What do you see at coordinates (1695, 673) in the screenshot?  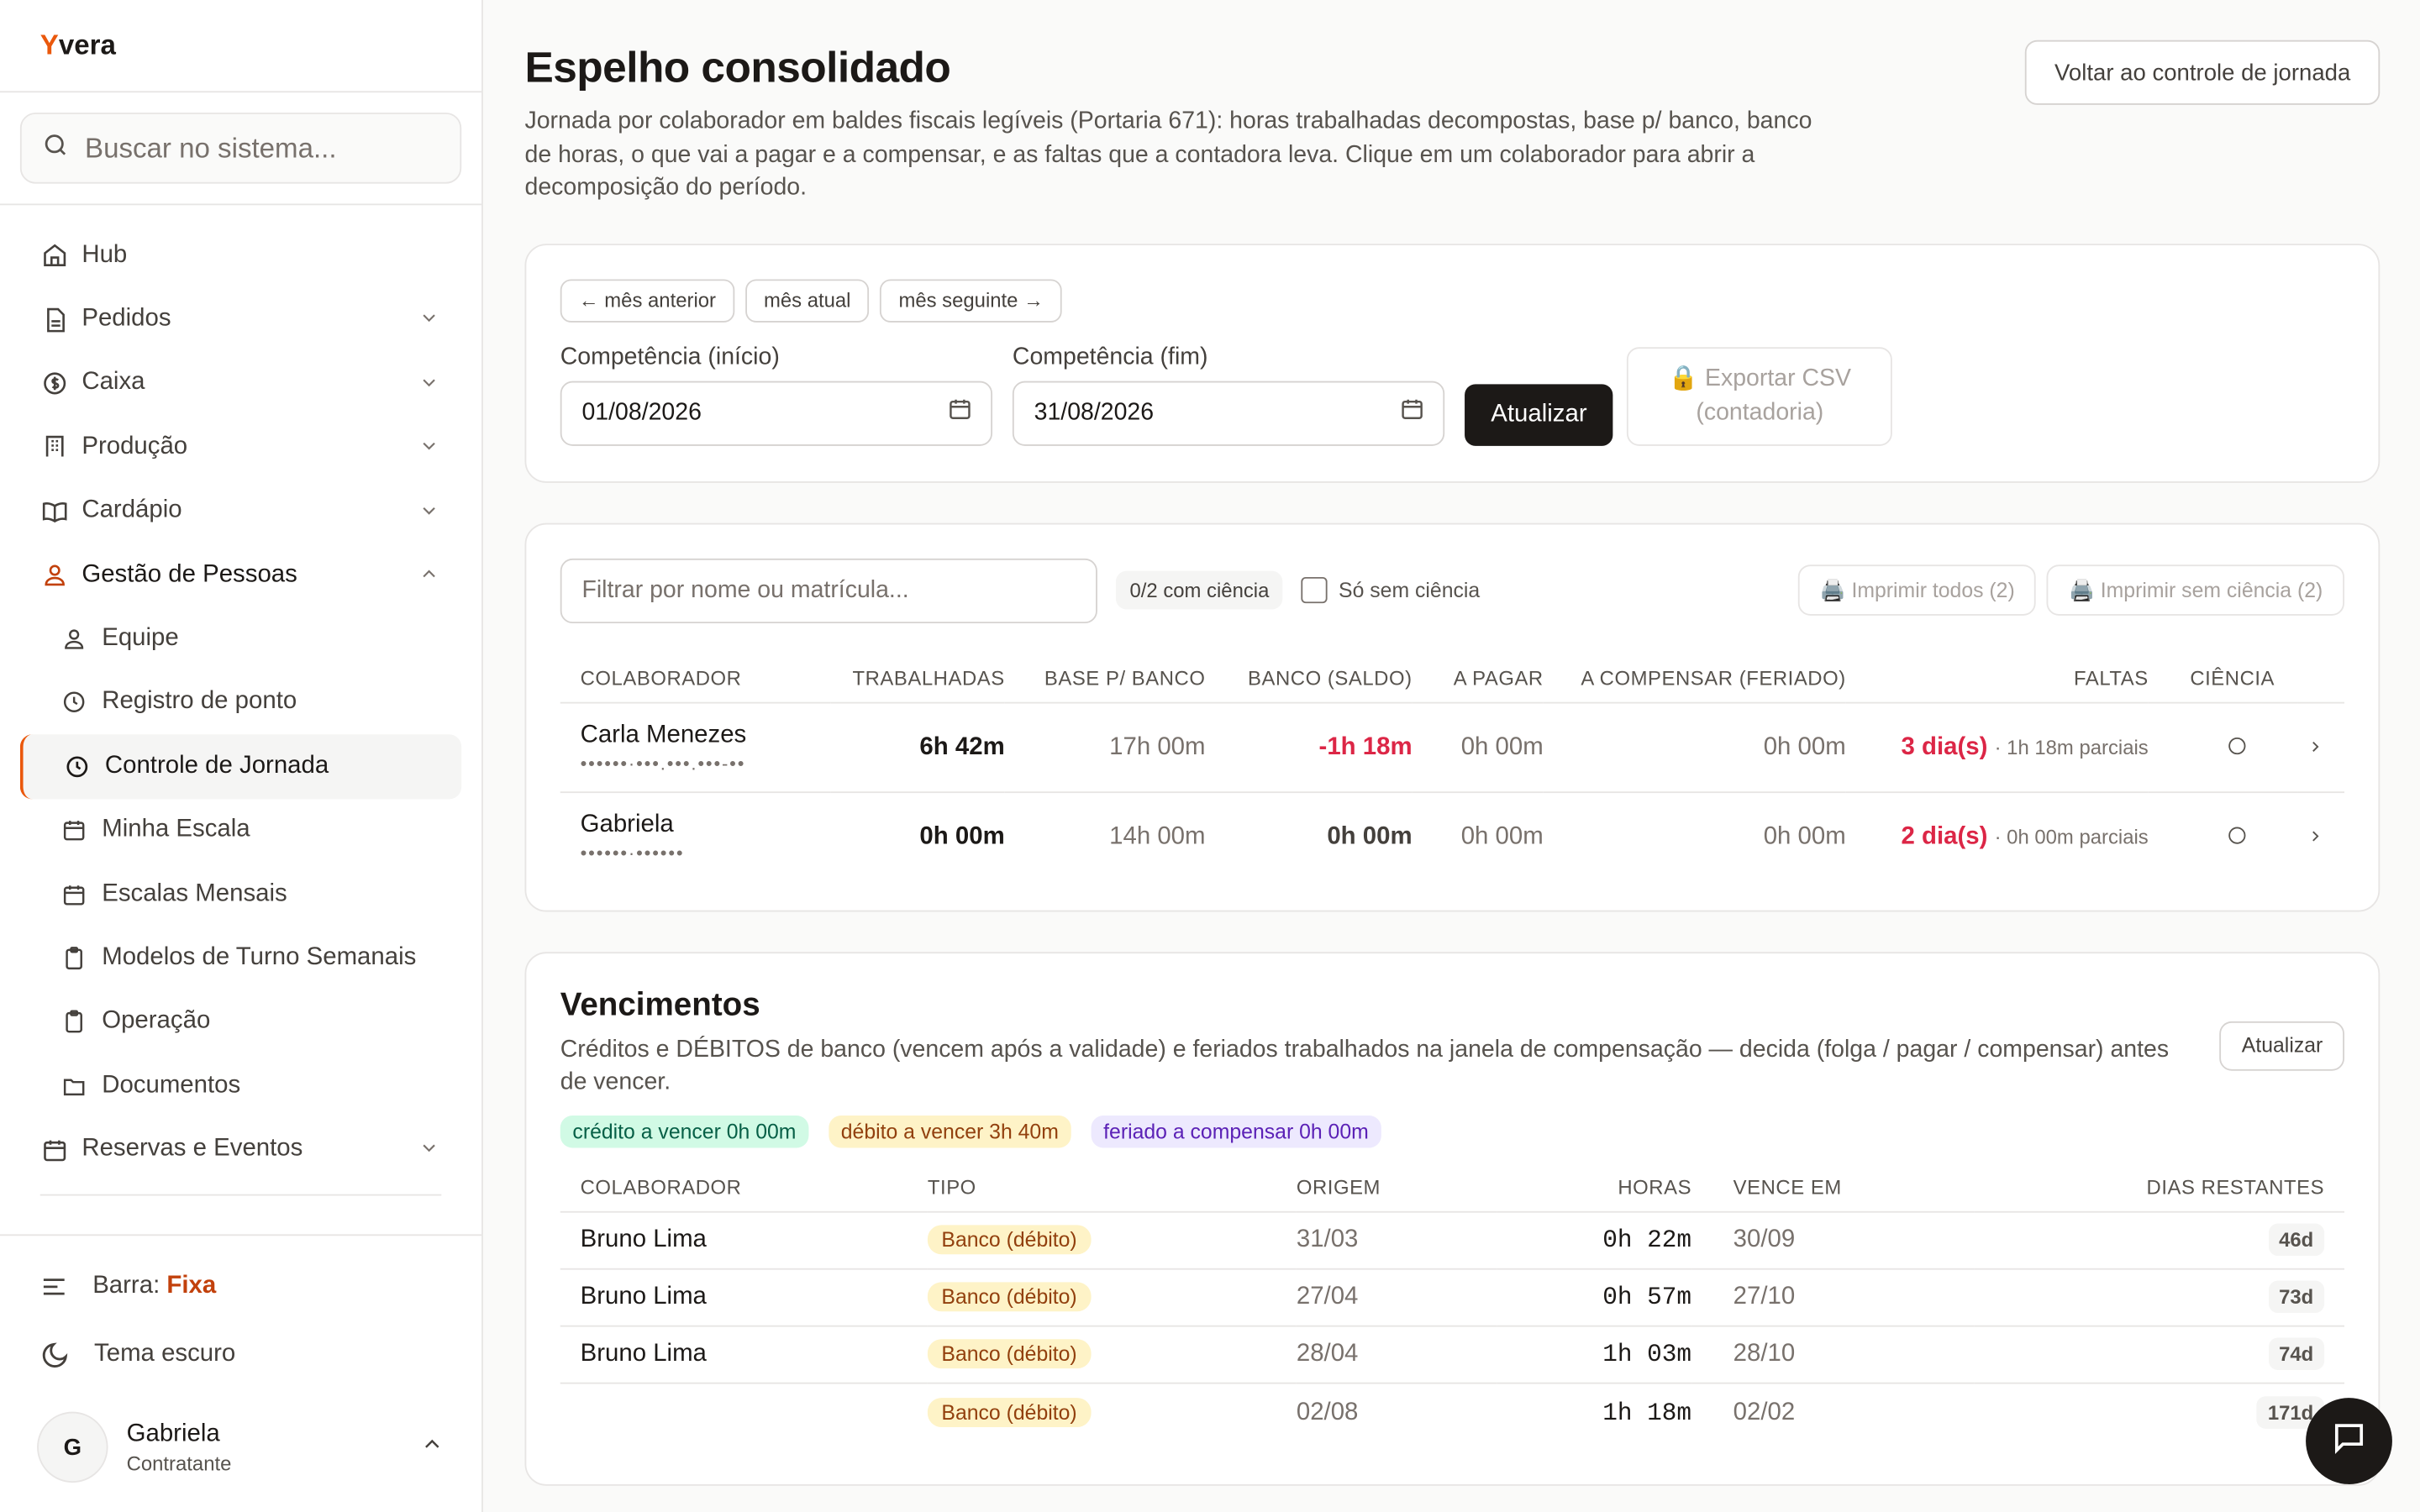 I see `col-header: A COMPENSAR (FERIADO)` at bounding box center [1695, 673].